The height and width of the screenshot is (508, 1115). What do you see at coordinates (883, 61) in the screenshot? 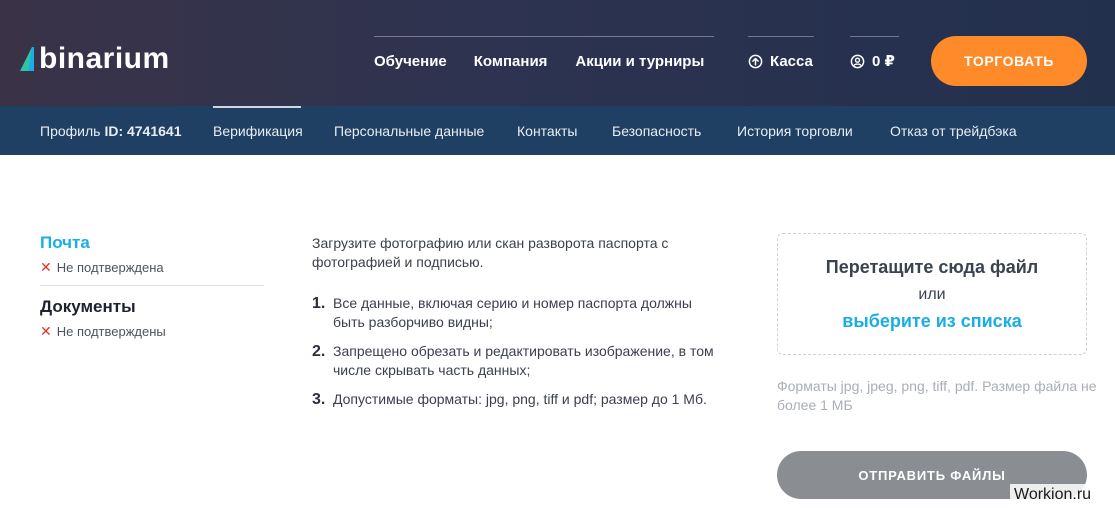
I see `balance-value: 0 ₽` at bounding box center [883, 61].